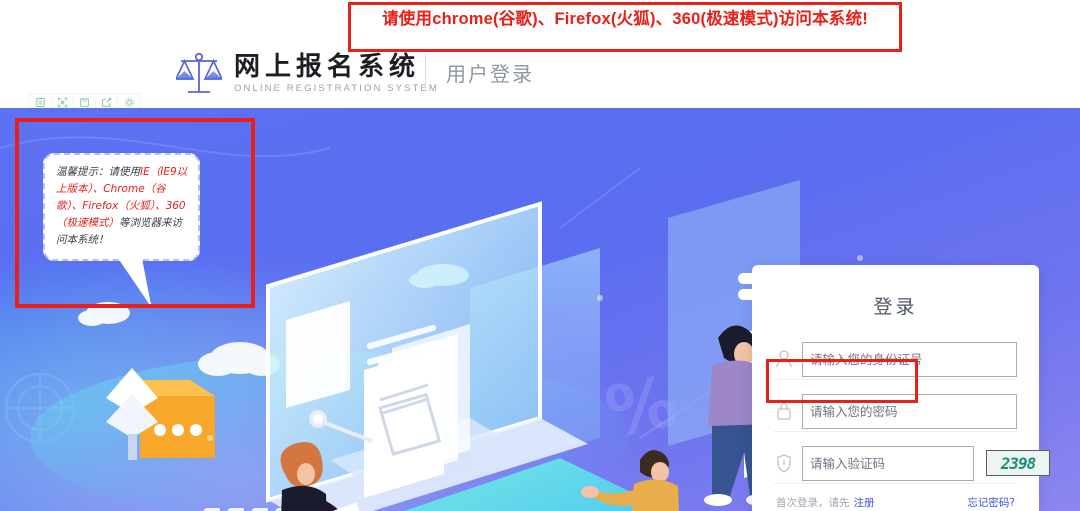 This screenshot has width=1080, height=511. I want to click on user-icon, so click(784, 359).